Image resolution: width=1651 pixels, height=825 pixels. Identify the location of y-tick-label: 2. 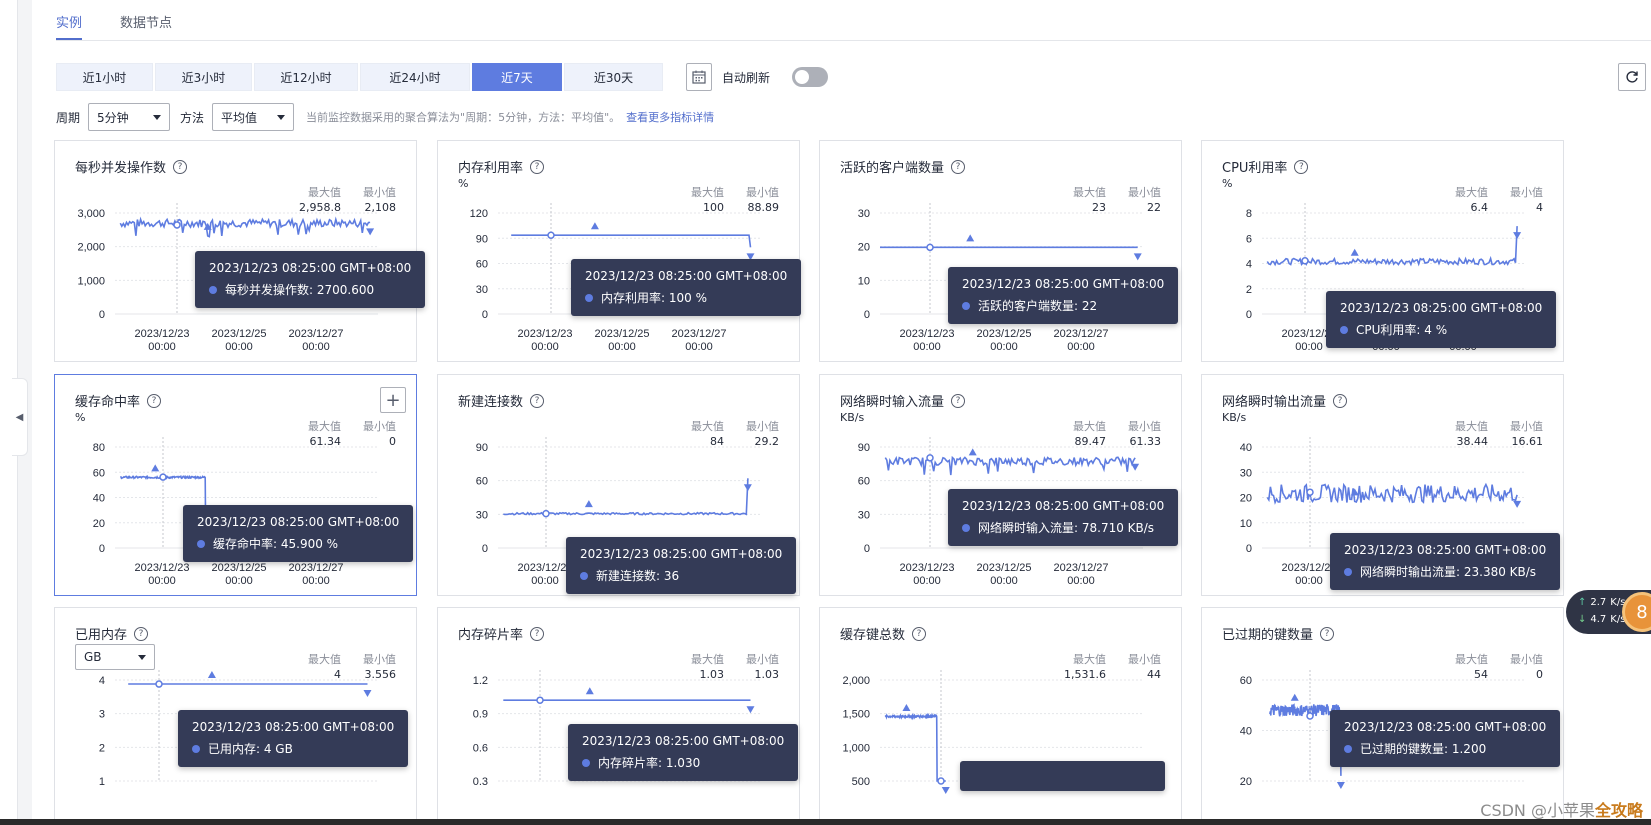
(102, 748).